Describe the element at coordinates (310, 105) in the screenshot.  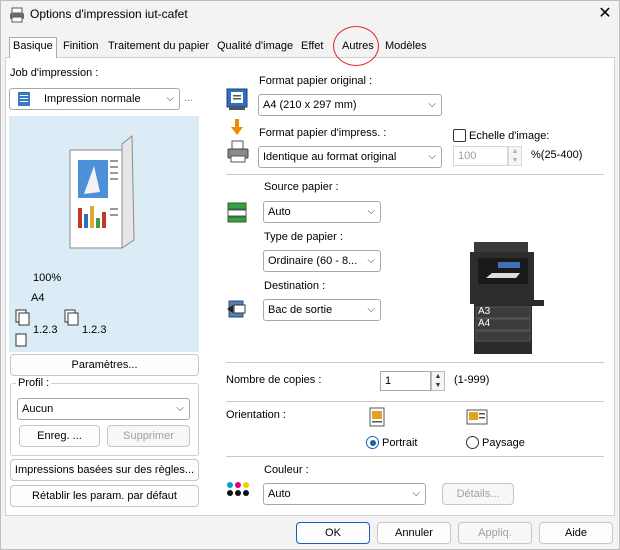
I see `original-format-value: A4 (210 x 297 mm)` at that location.